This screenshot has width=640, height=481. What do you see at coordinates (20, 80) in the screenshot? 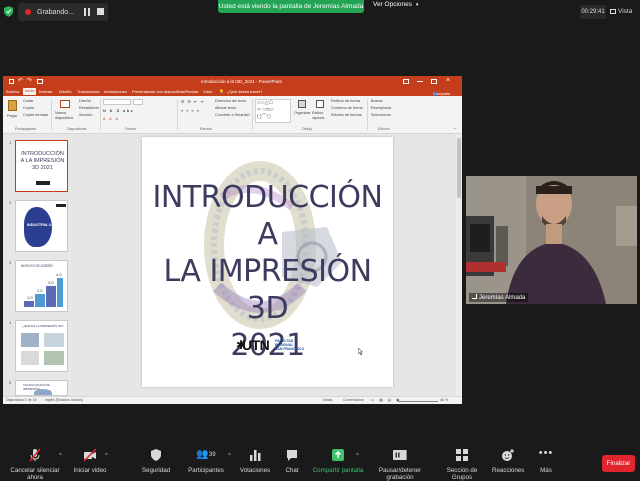
I see `undo-icon: ↶` at bounding box center [20, 80].